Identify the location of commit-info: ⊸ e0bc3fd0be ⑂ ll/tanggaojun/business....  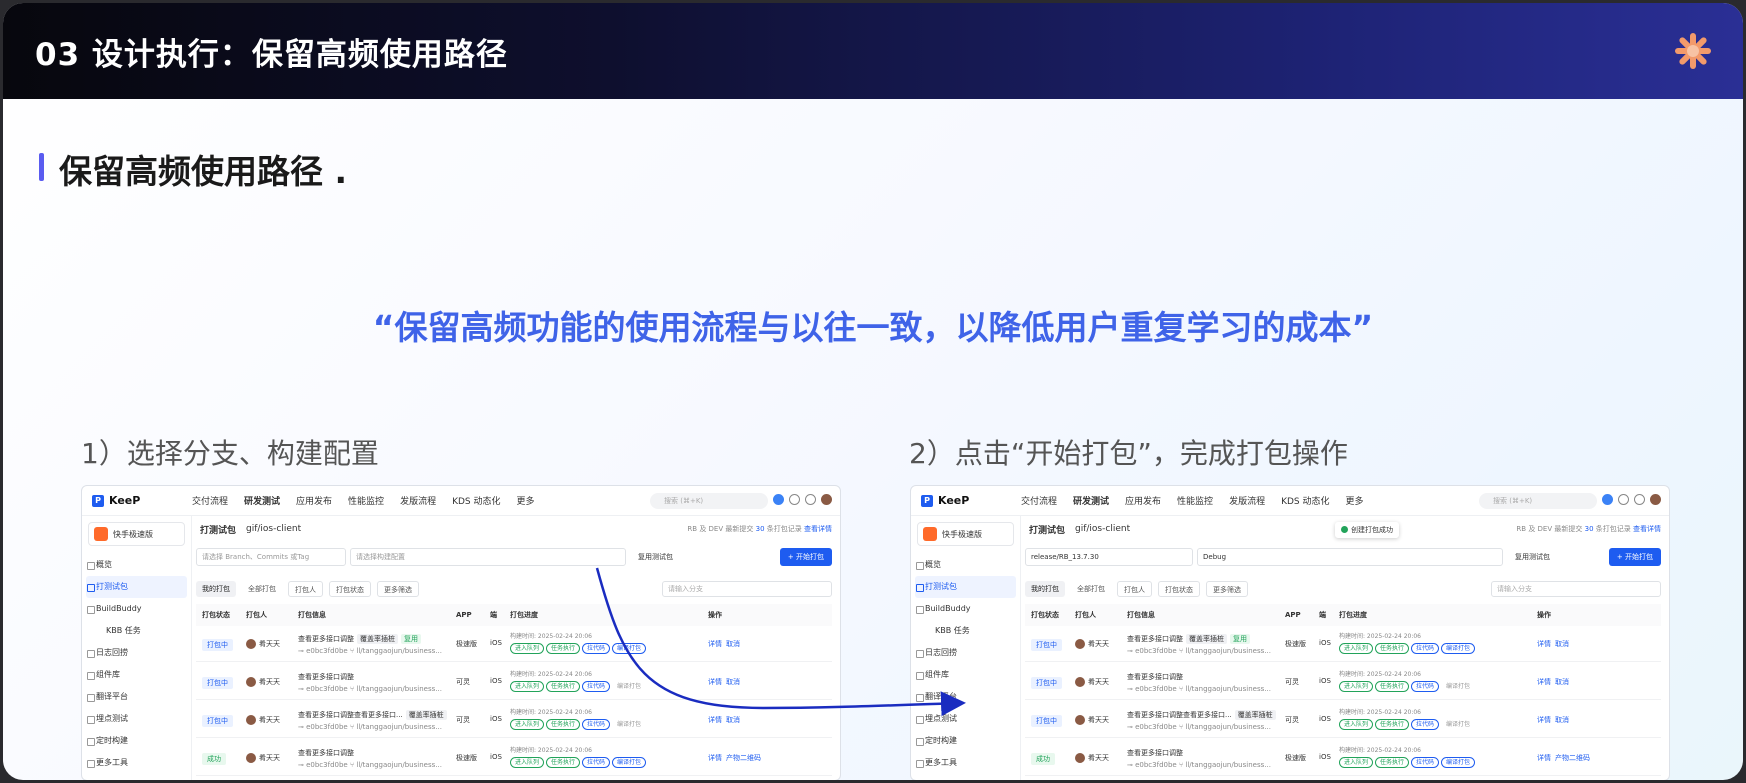
(370, 689).